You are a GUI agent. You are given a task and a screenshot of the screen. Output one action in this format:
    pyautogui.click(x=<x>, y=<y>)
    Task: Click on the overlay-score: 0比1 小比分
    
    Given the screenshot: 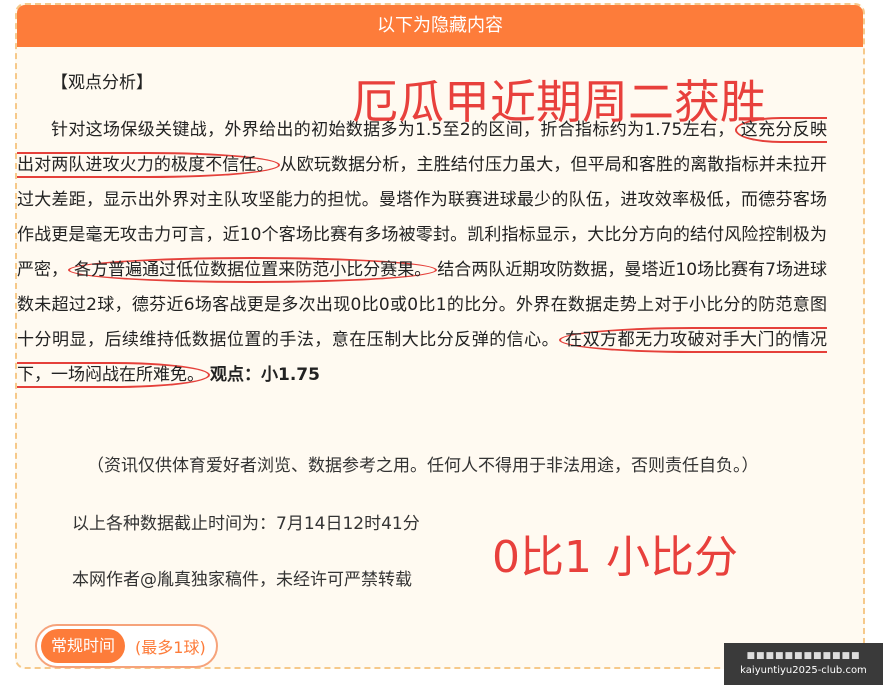 What is the action you would take?
    pyautogui.click(x=615, y=557)
    